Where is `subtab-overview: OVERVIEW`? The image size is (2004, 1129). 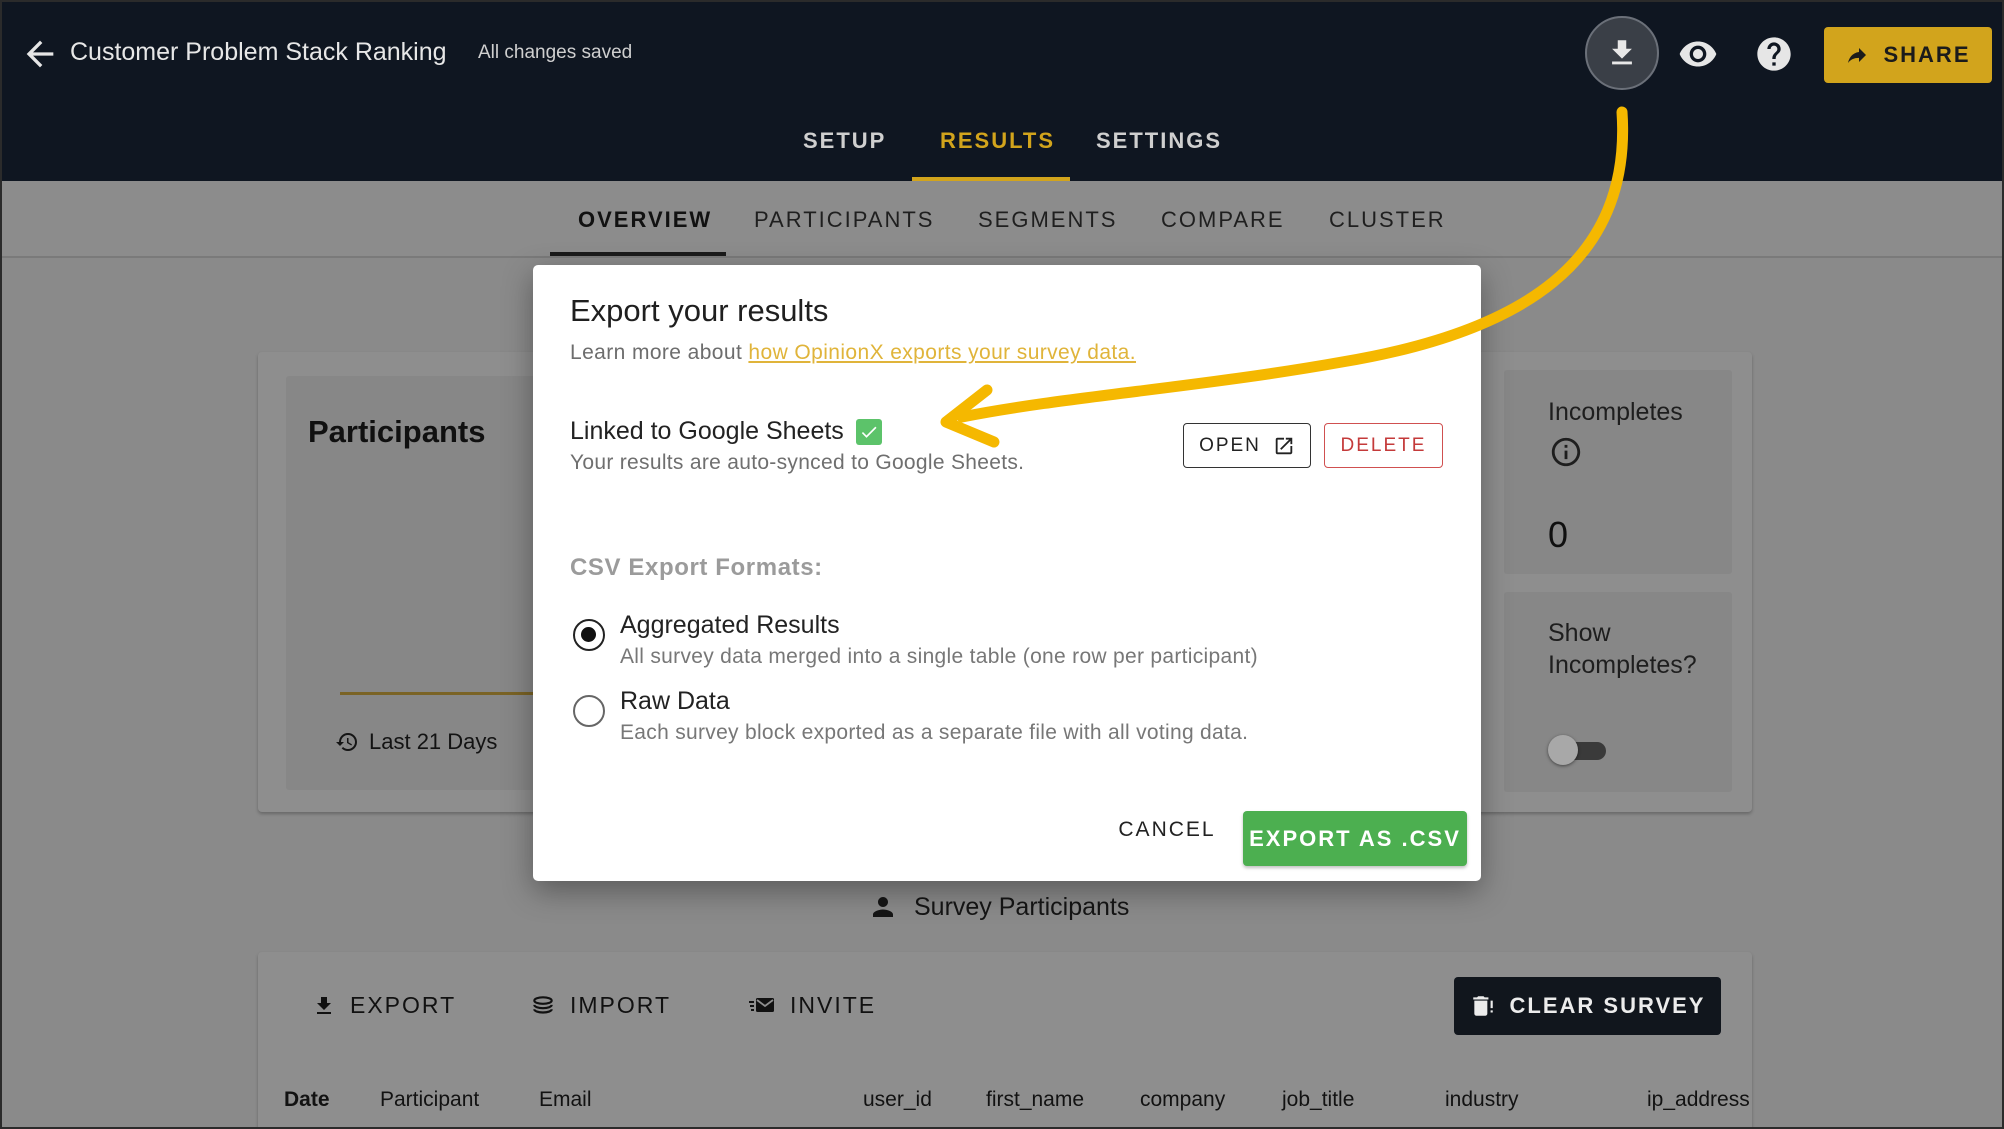 subtab-overview: OVERVIEW is located at coordinates (645, 220).